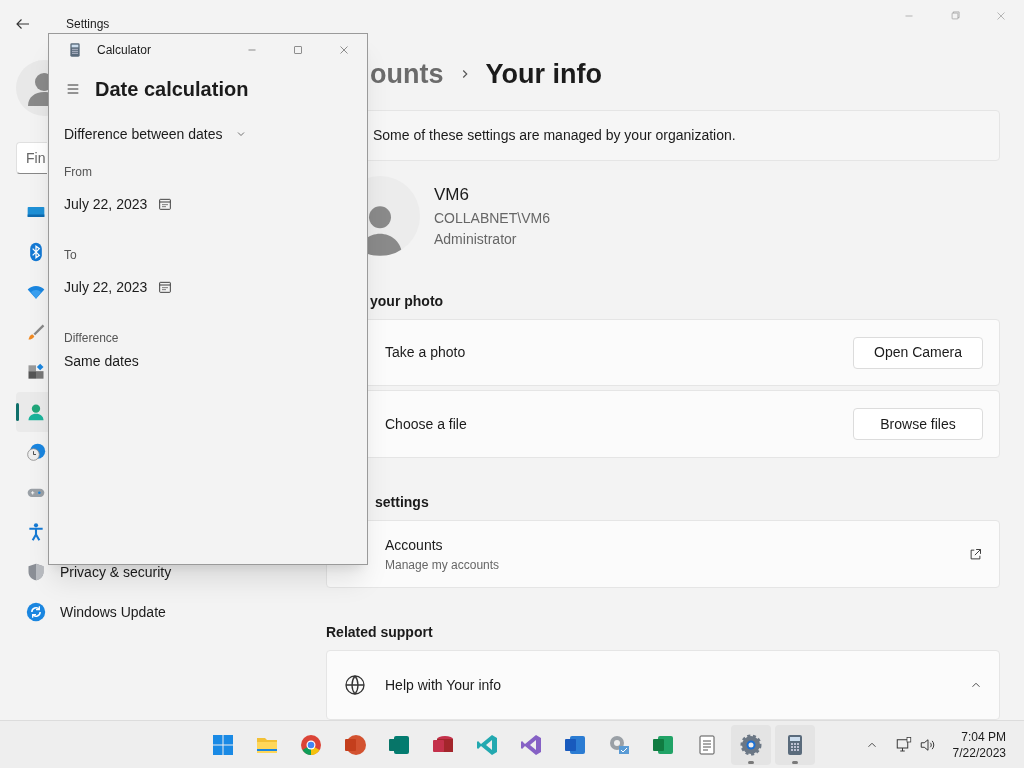 Image resolution: width=1024 pixels, height=768 pixels. I want to click on action-button: Open Camera, so click(918, 352).